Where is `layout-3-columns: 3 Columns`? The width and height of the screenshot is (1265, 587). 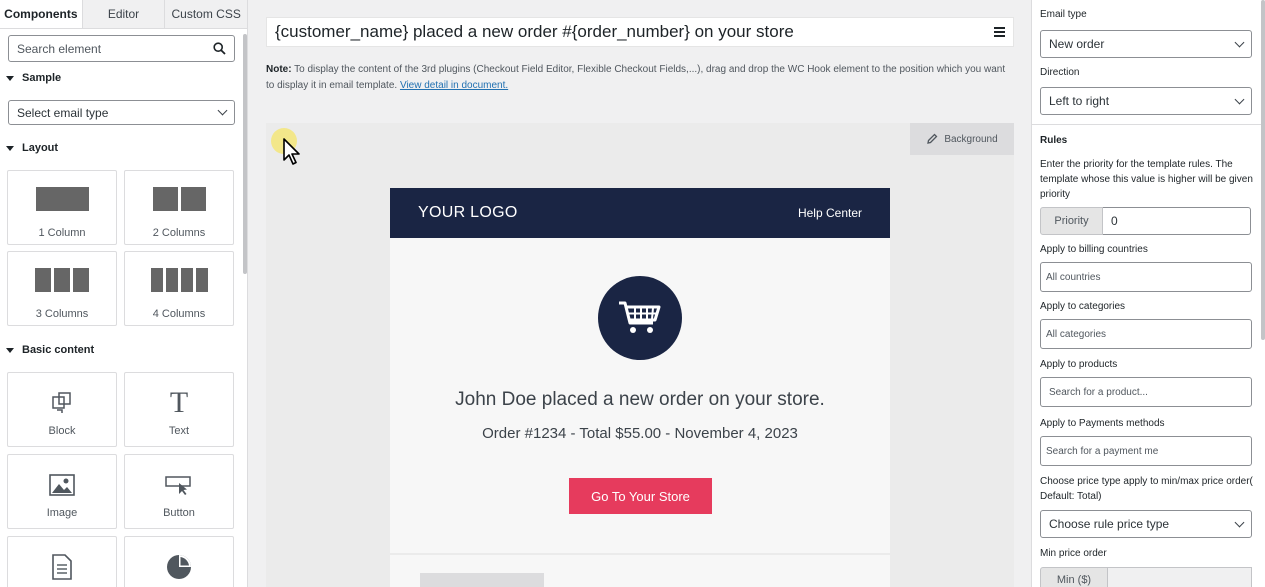
layout-3-columns: 3 Columns is located at coordinates (62, 288).